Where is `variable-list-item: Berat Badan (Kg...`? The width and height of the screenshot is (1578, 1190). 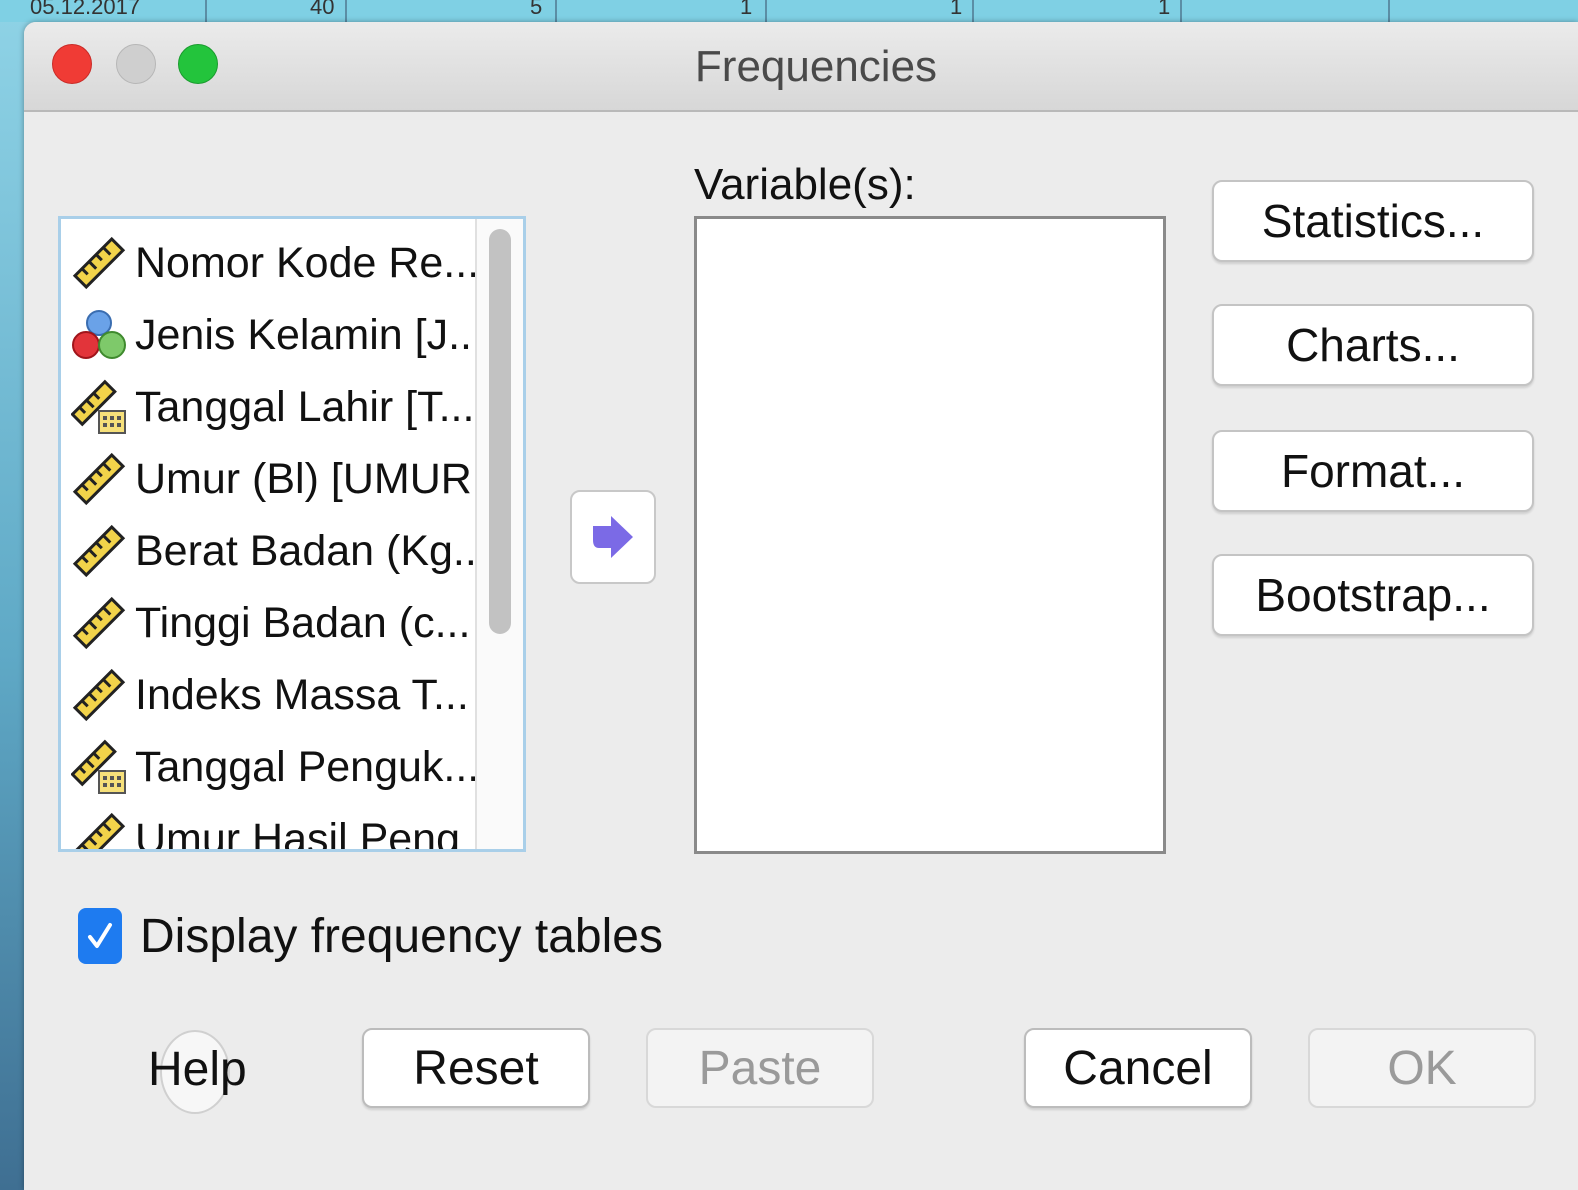 variable-list-item: Berat Badan (Kg... is located at coordinates (280, 551).